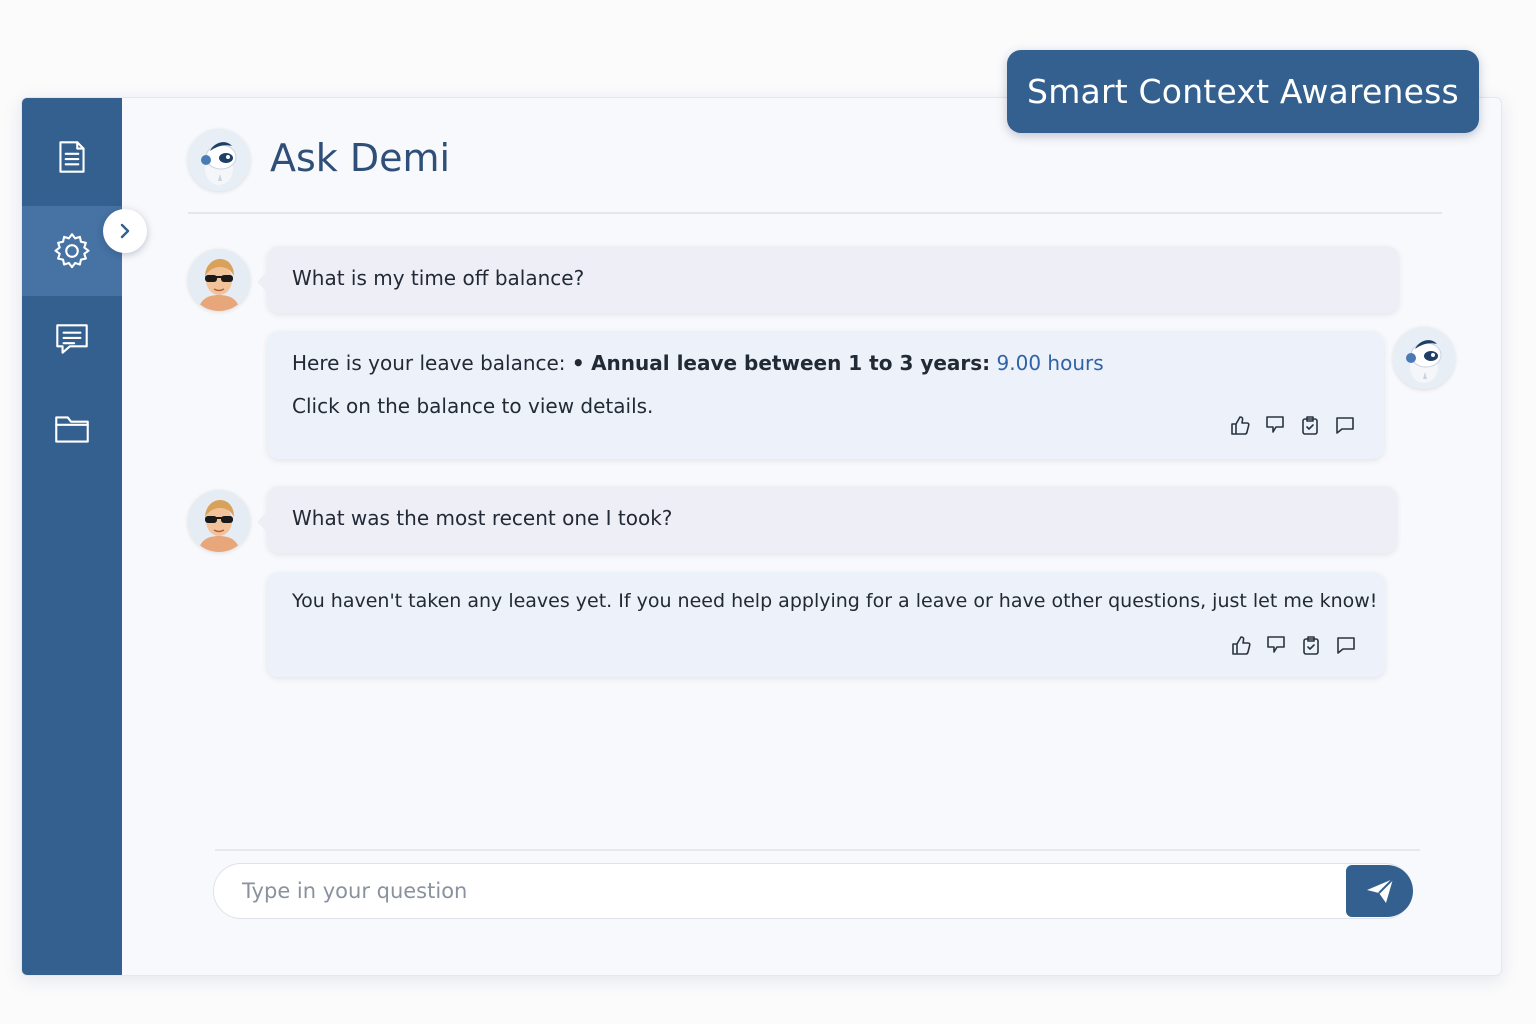  Describe the element at coordinates (815, 213) in the screenshot. I see `header-divider` at that location.